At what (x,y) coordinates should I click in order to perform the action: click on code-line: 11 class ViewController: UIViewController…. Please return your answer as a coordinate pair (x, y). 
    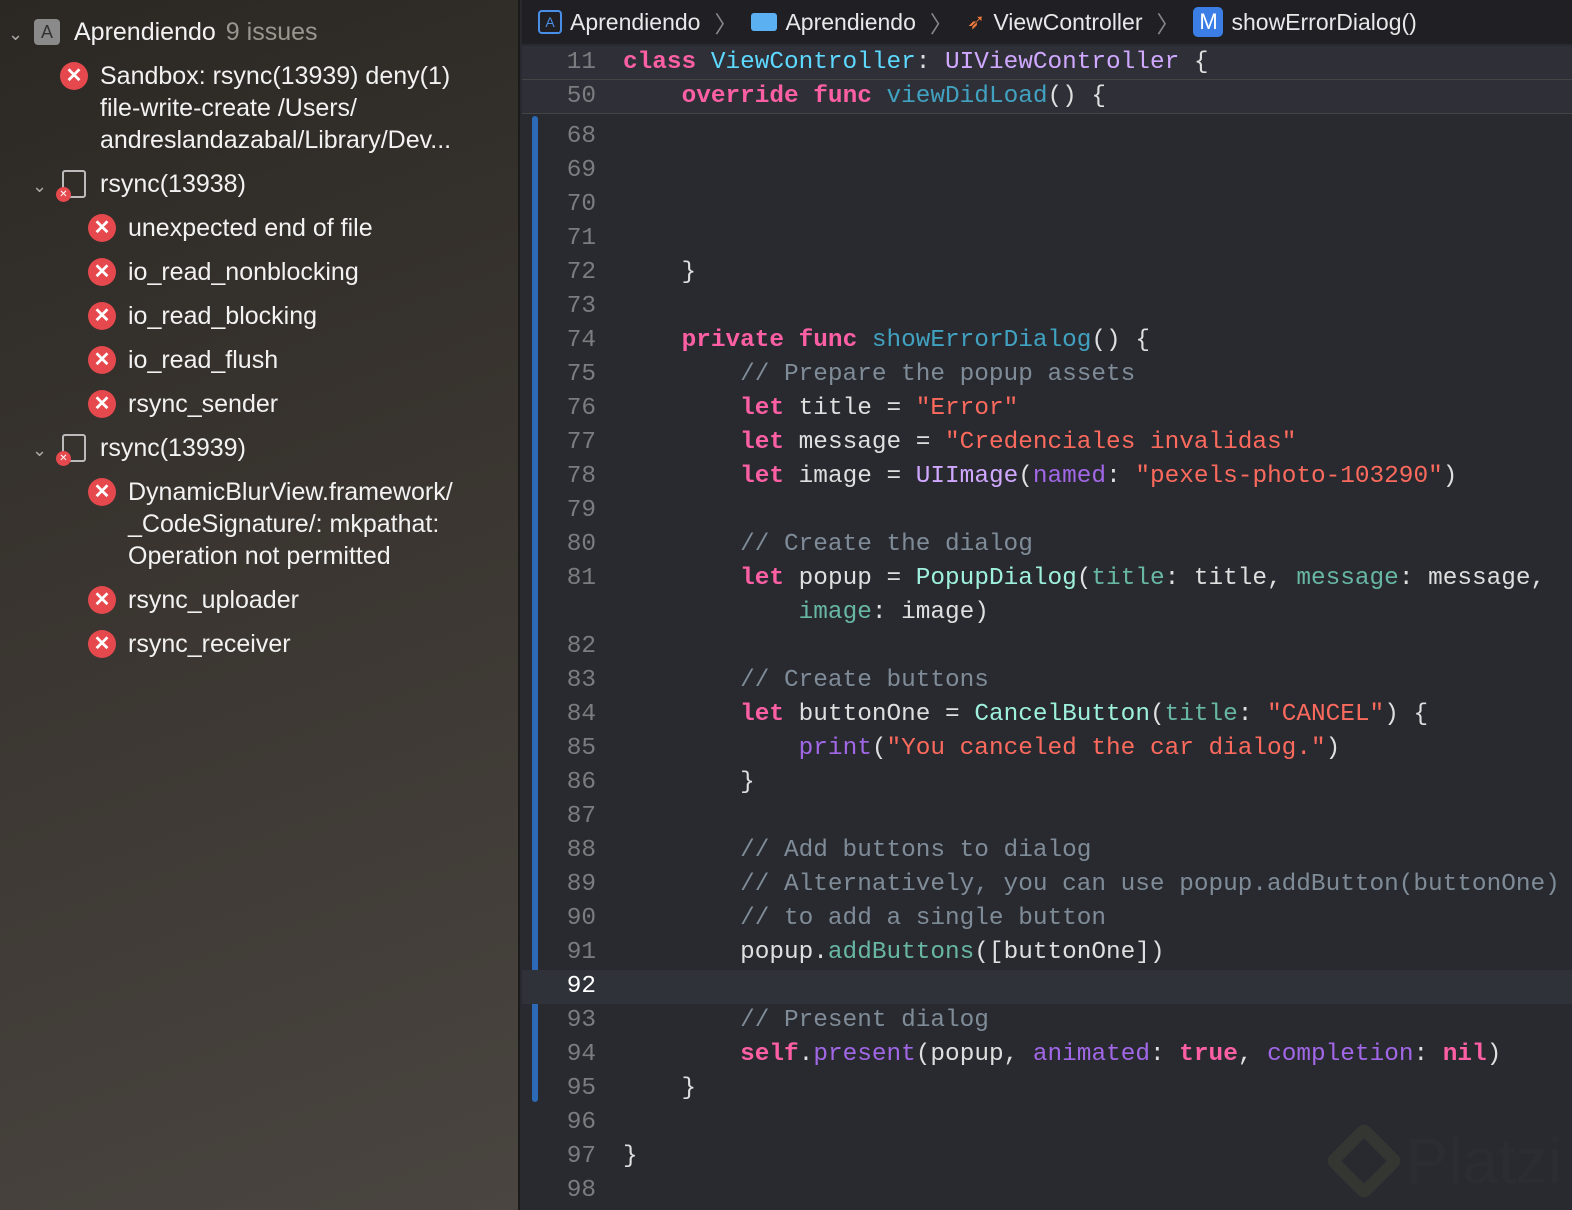
    Looking at the image, I should click on (1047, 63).